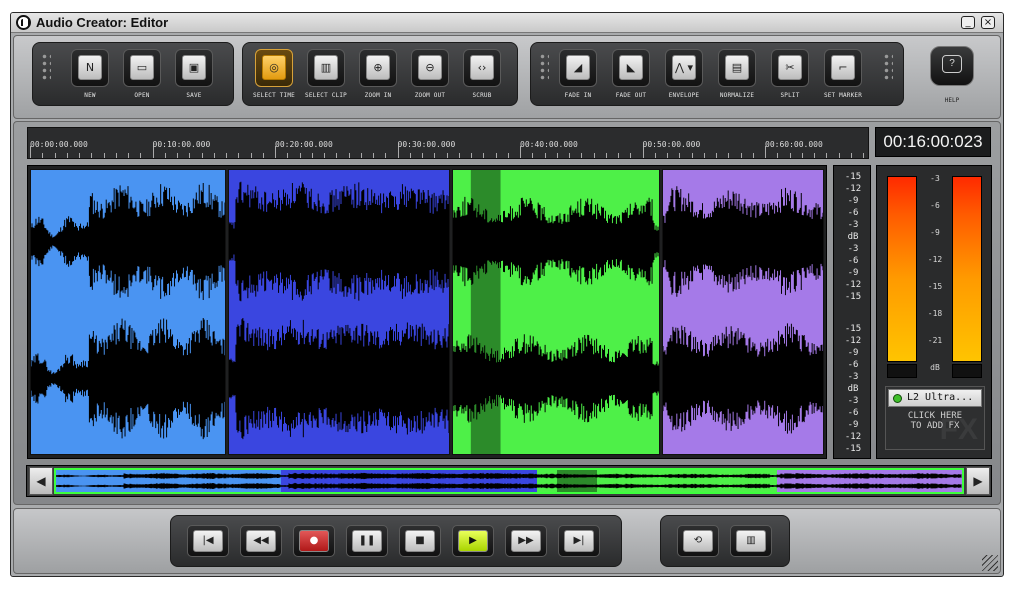  I want to click on go-to-start-button: |◀, so click(208, 541).